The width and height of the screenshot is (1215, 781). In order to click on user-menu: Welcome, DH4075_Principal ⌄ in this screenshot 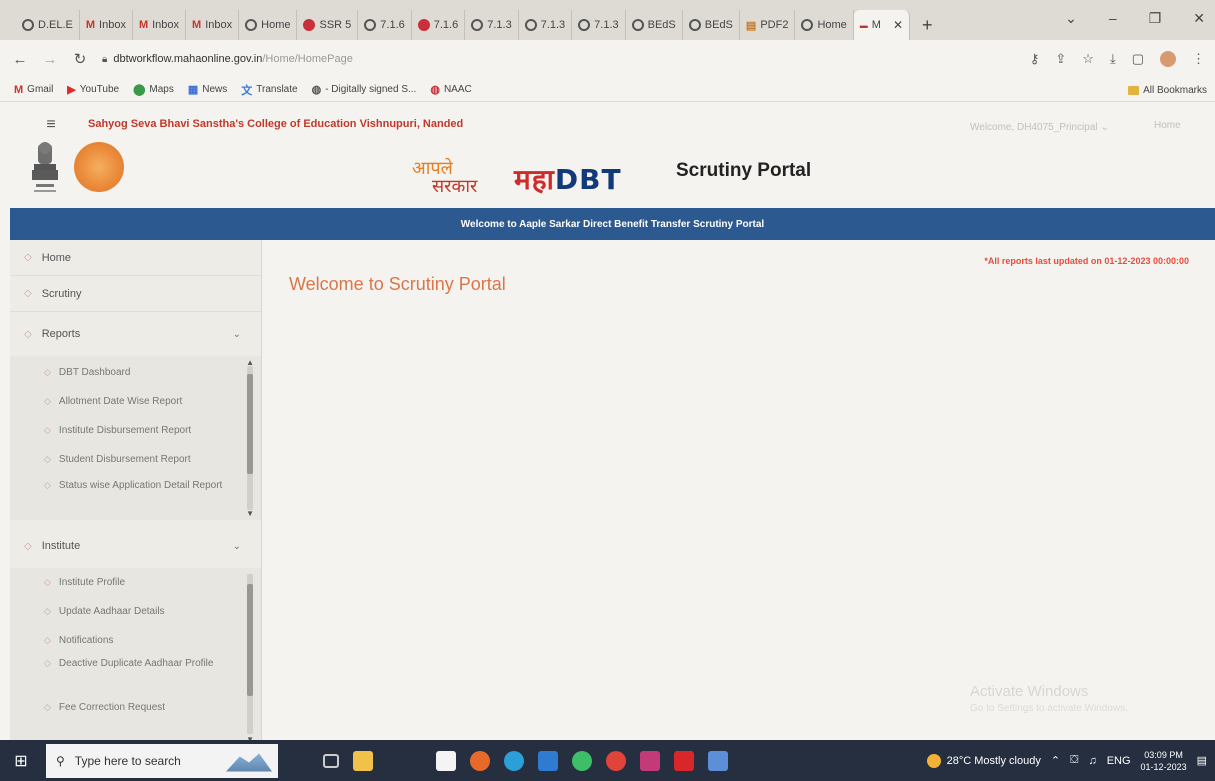, I will do `click(1039, 127)`.